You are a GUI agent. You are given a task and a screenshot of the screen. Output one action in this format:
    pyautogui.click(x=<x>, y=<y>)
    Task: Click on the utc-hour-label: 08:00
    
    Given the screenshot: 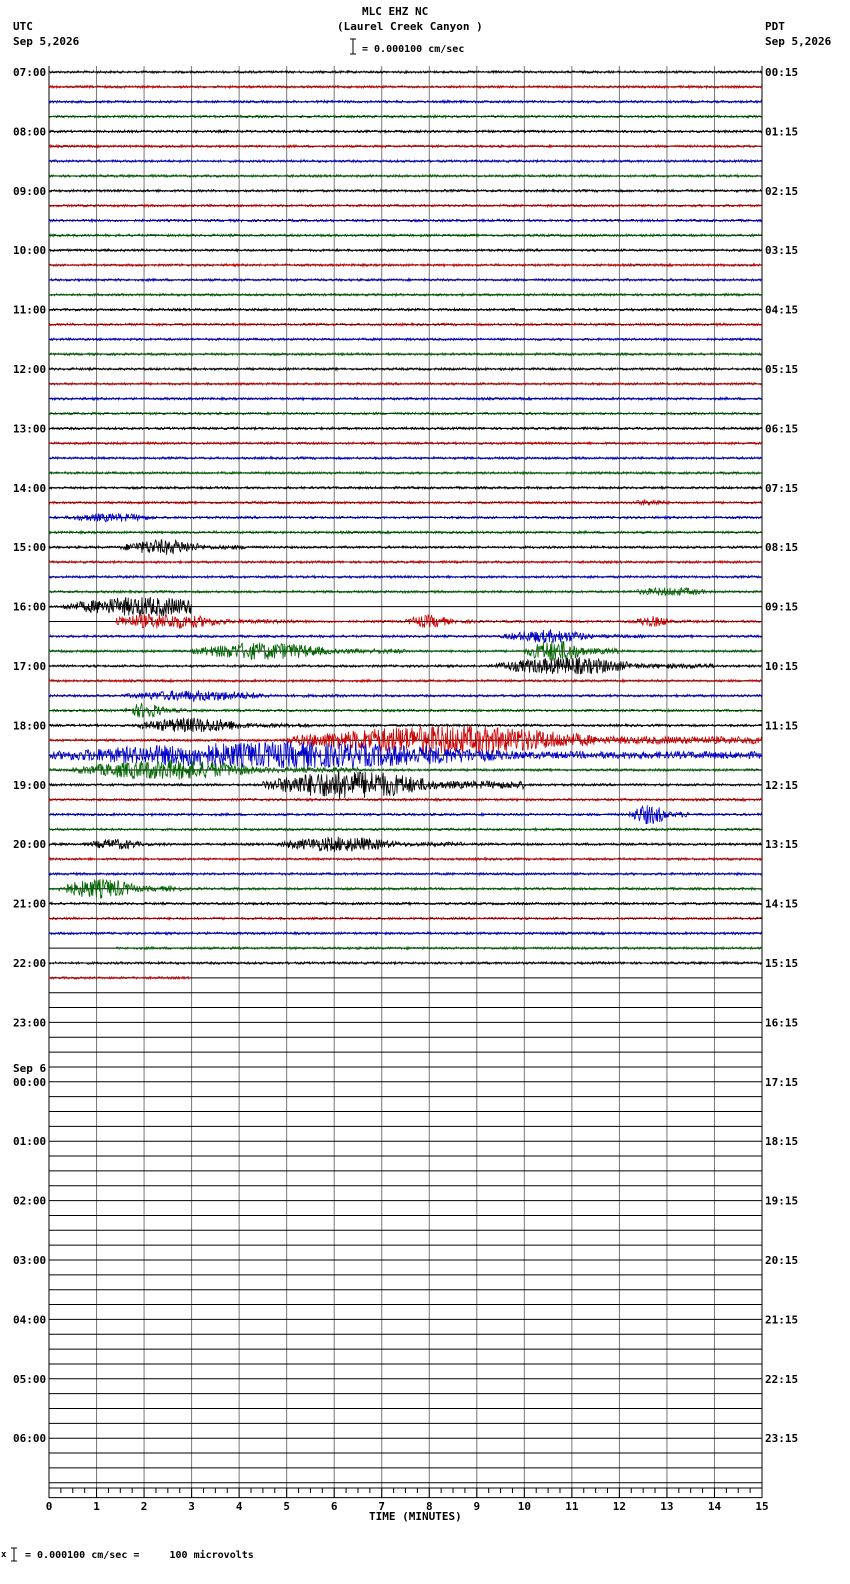 What is the action you would take?
    pyautogui.click(x=29, y=131)
    